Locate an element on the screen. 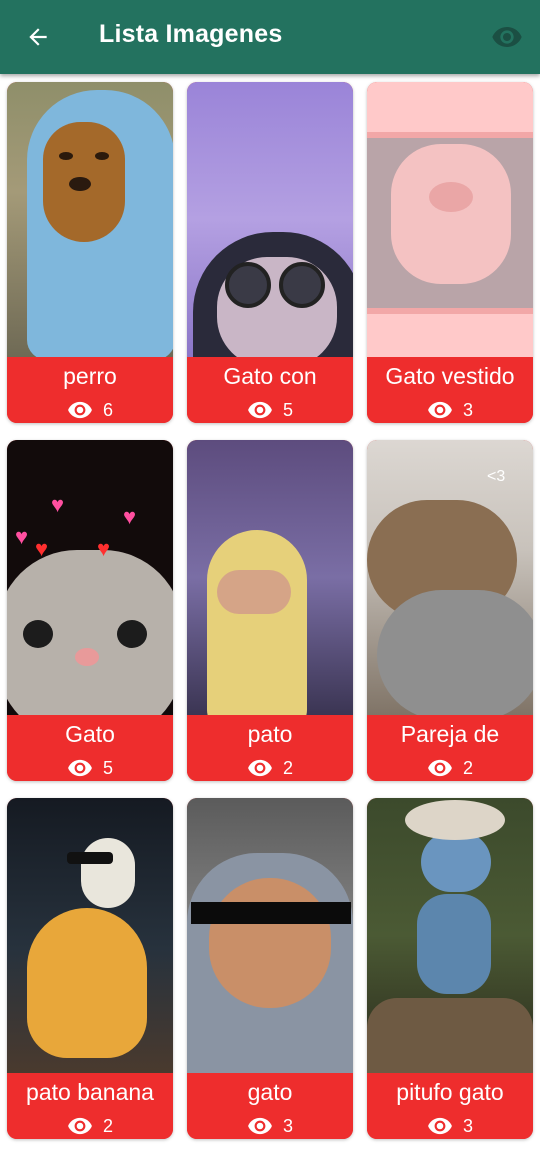  image-caption: gato 3 is located at coordinates (270, 1106).